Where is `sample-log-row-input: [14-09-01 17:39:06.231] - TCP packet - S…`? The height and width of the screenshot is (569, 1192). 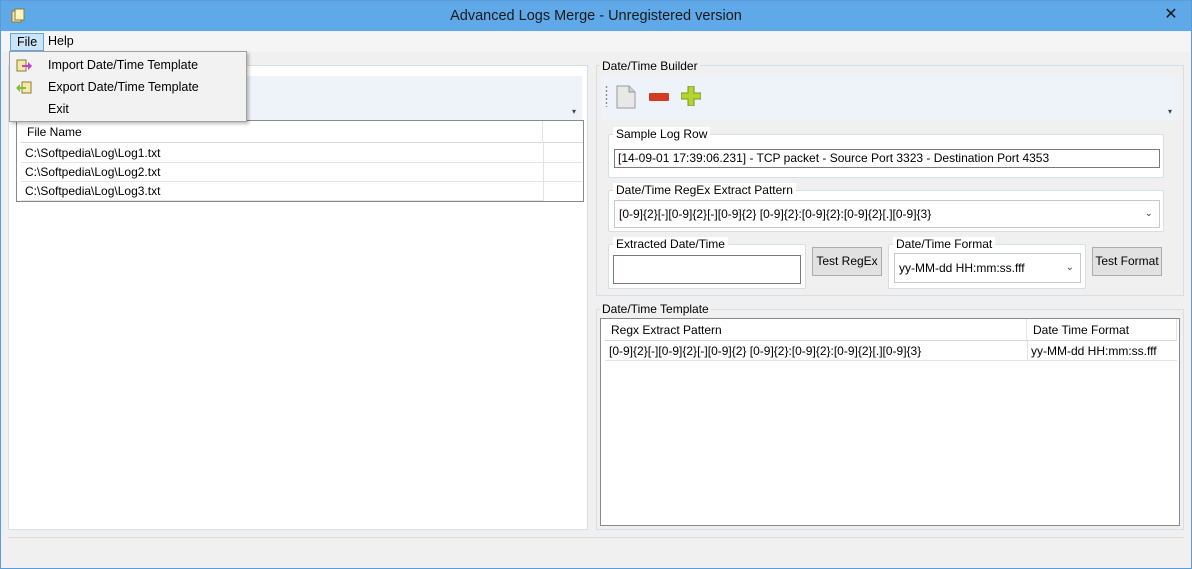 sample-log-row-input: [14-09-01 17:39:06.231] - TCP packet - S… is located at coordinates (887, 158).